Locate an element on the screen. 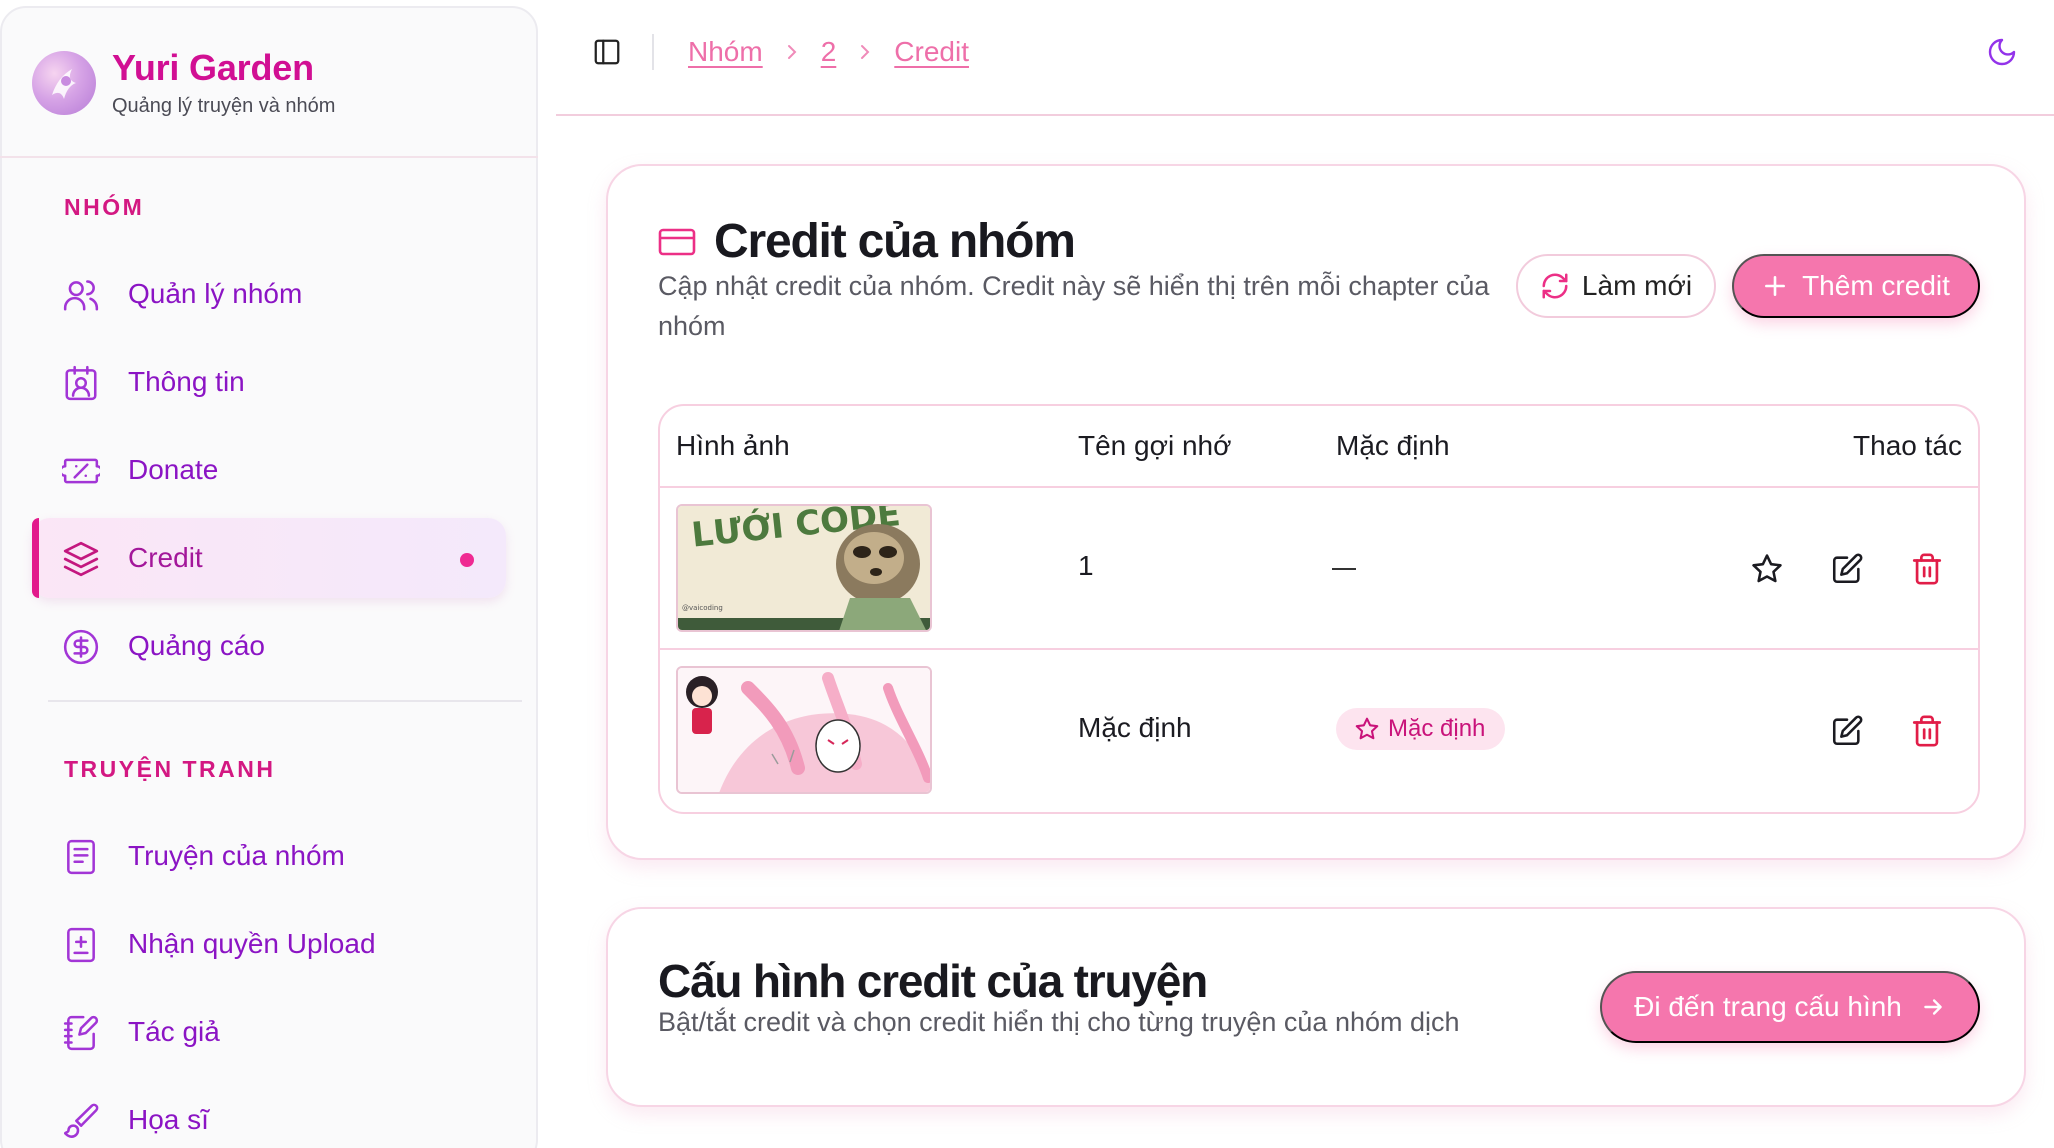  refresh-icon is located at coordinates (1555, 286).